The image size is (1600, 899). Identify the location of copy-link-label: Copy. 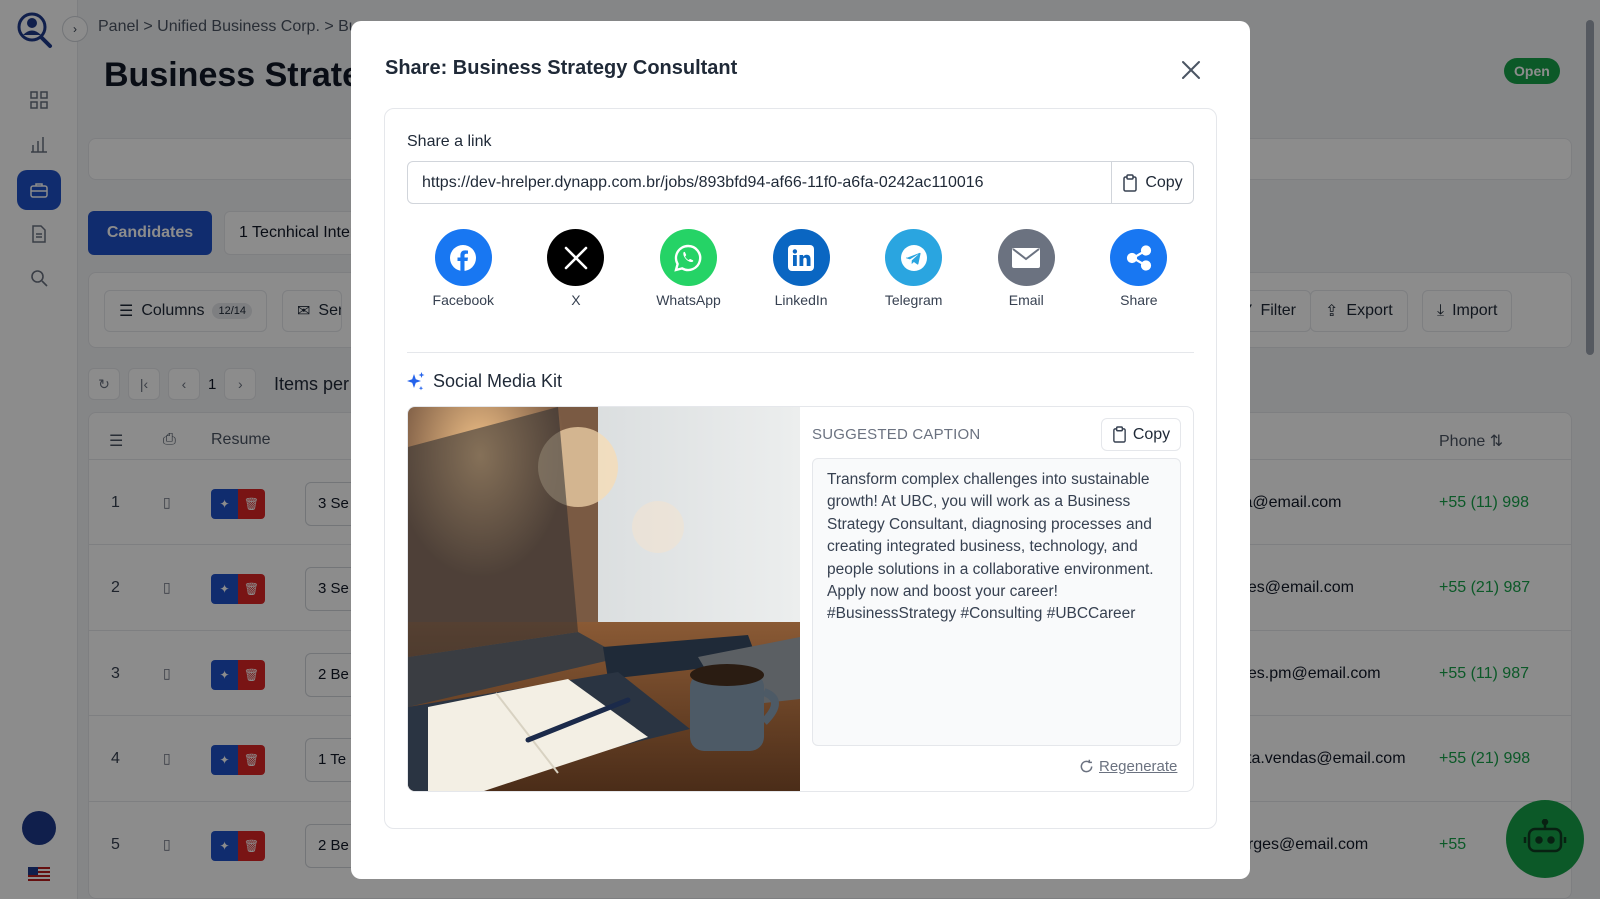
(1164, 182).